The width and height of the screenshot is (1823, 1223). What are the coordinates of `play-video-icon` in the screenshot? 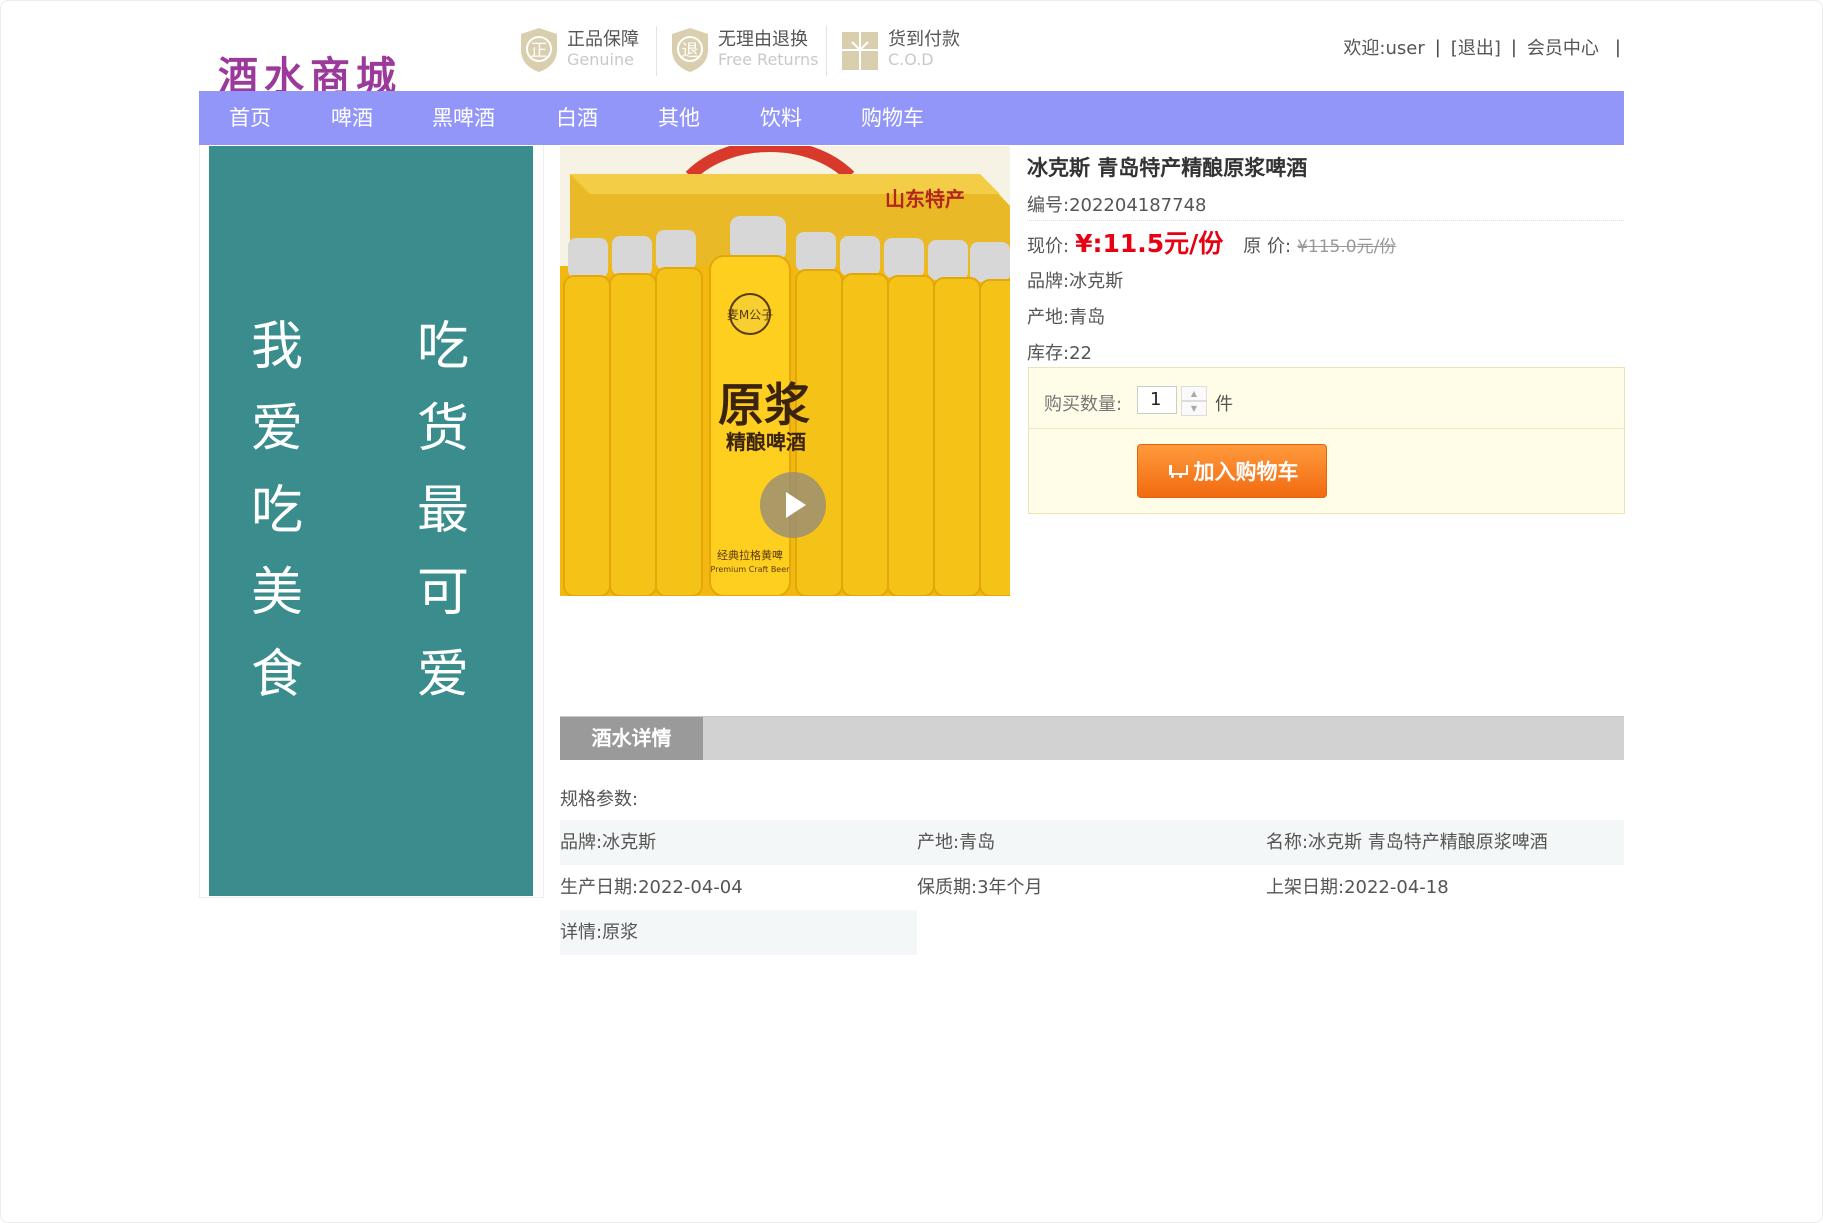 It's located at (793, 505).